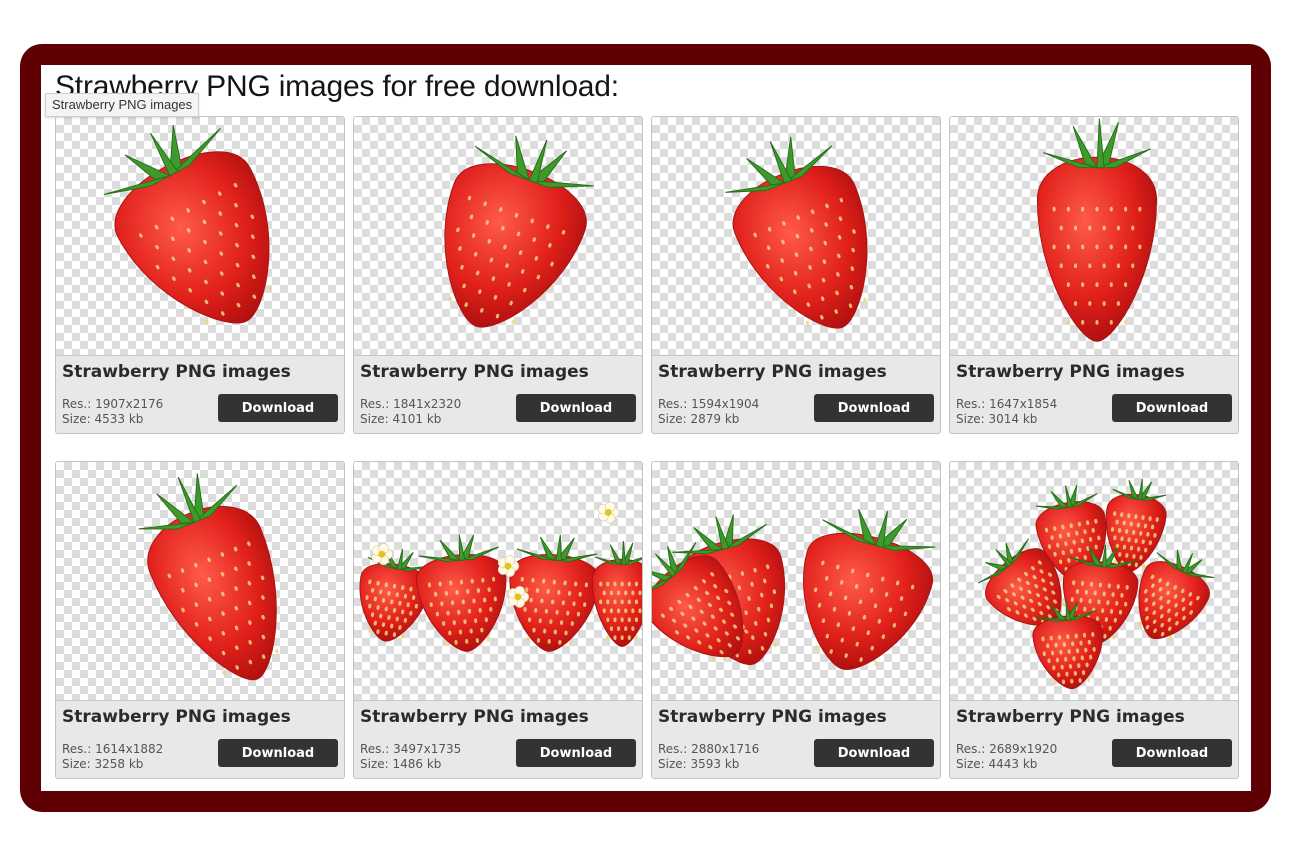 The image size is (1292, 852). Describe the element at coordinates (122, 105) in the screenshot. I see `hover-tooltip: Strawberry PNG images` at that location.